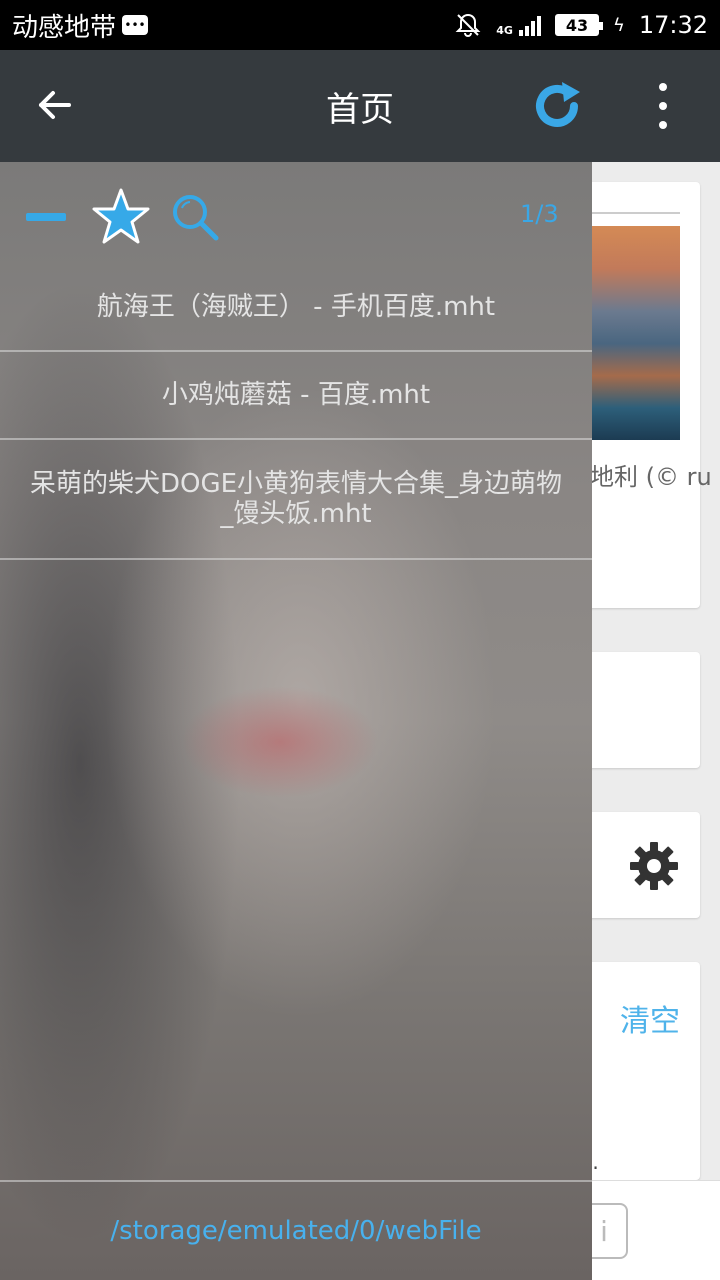 The height and width of the screenshot is (1280, 720). Describe the element at coordinates (539, 214) in the screenshot. I see `page-indicator: 1/3` at that location.